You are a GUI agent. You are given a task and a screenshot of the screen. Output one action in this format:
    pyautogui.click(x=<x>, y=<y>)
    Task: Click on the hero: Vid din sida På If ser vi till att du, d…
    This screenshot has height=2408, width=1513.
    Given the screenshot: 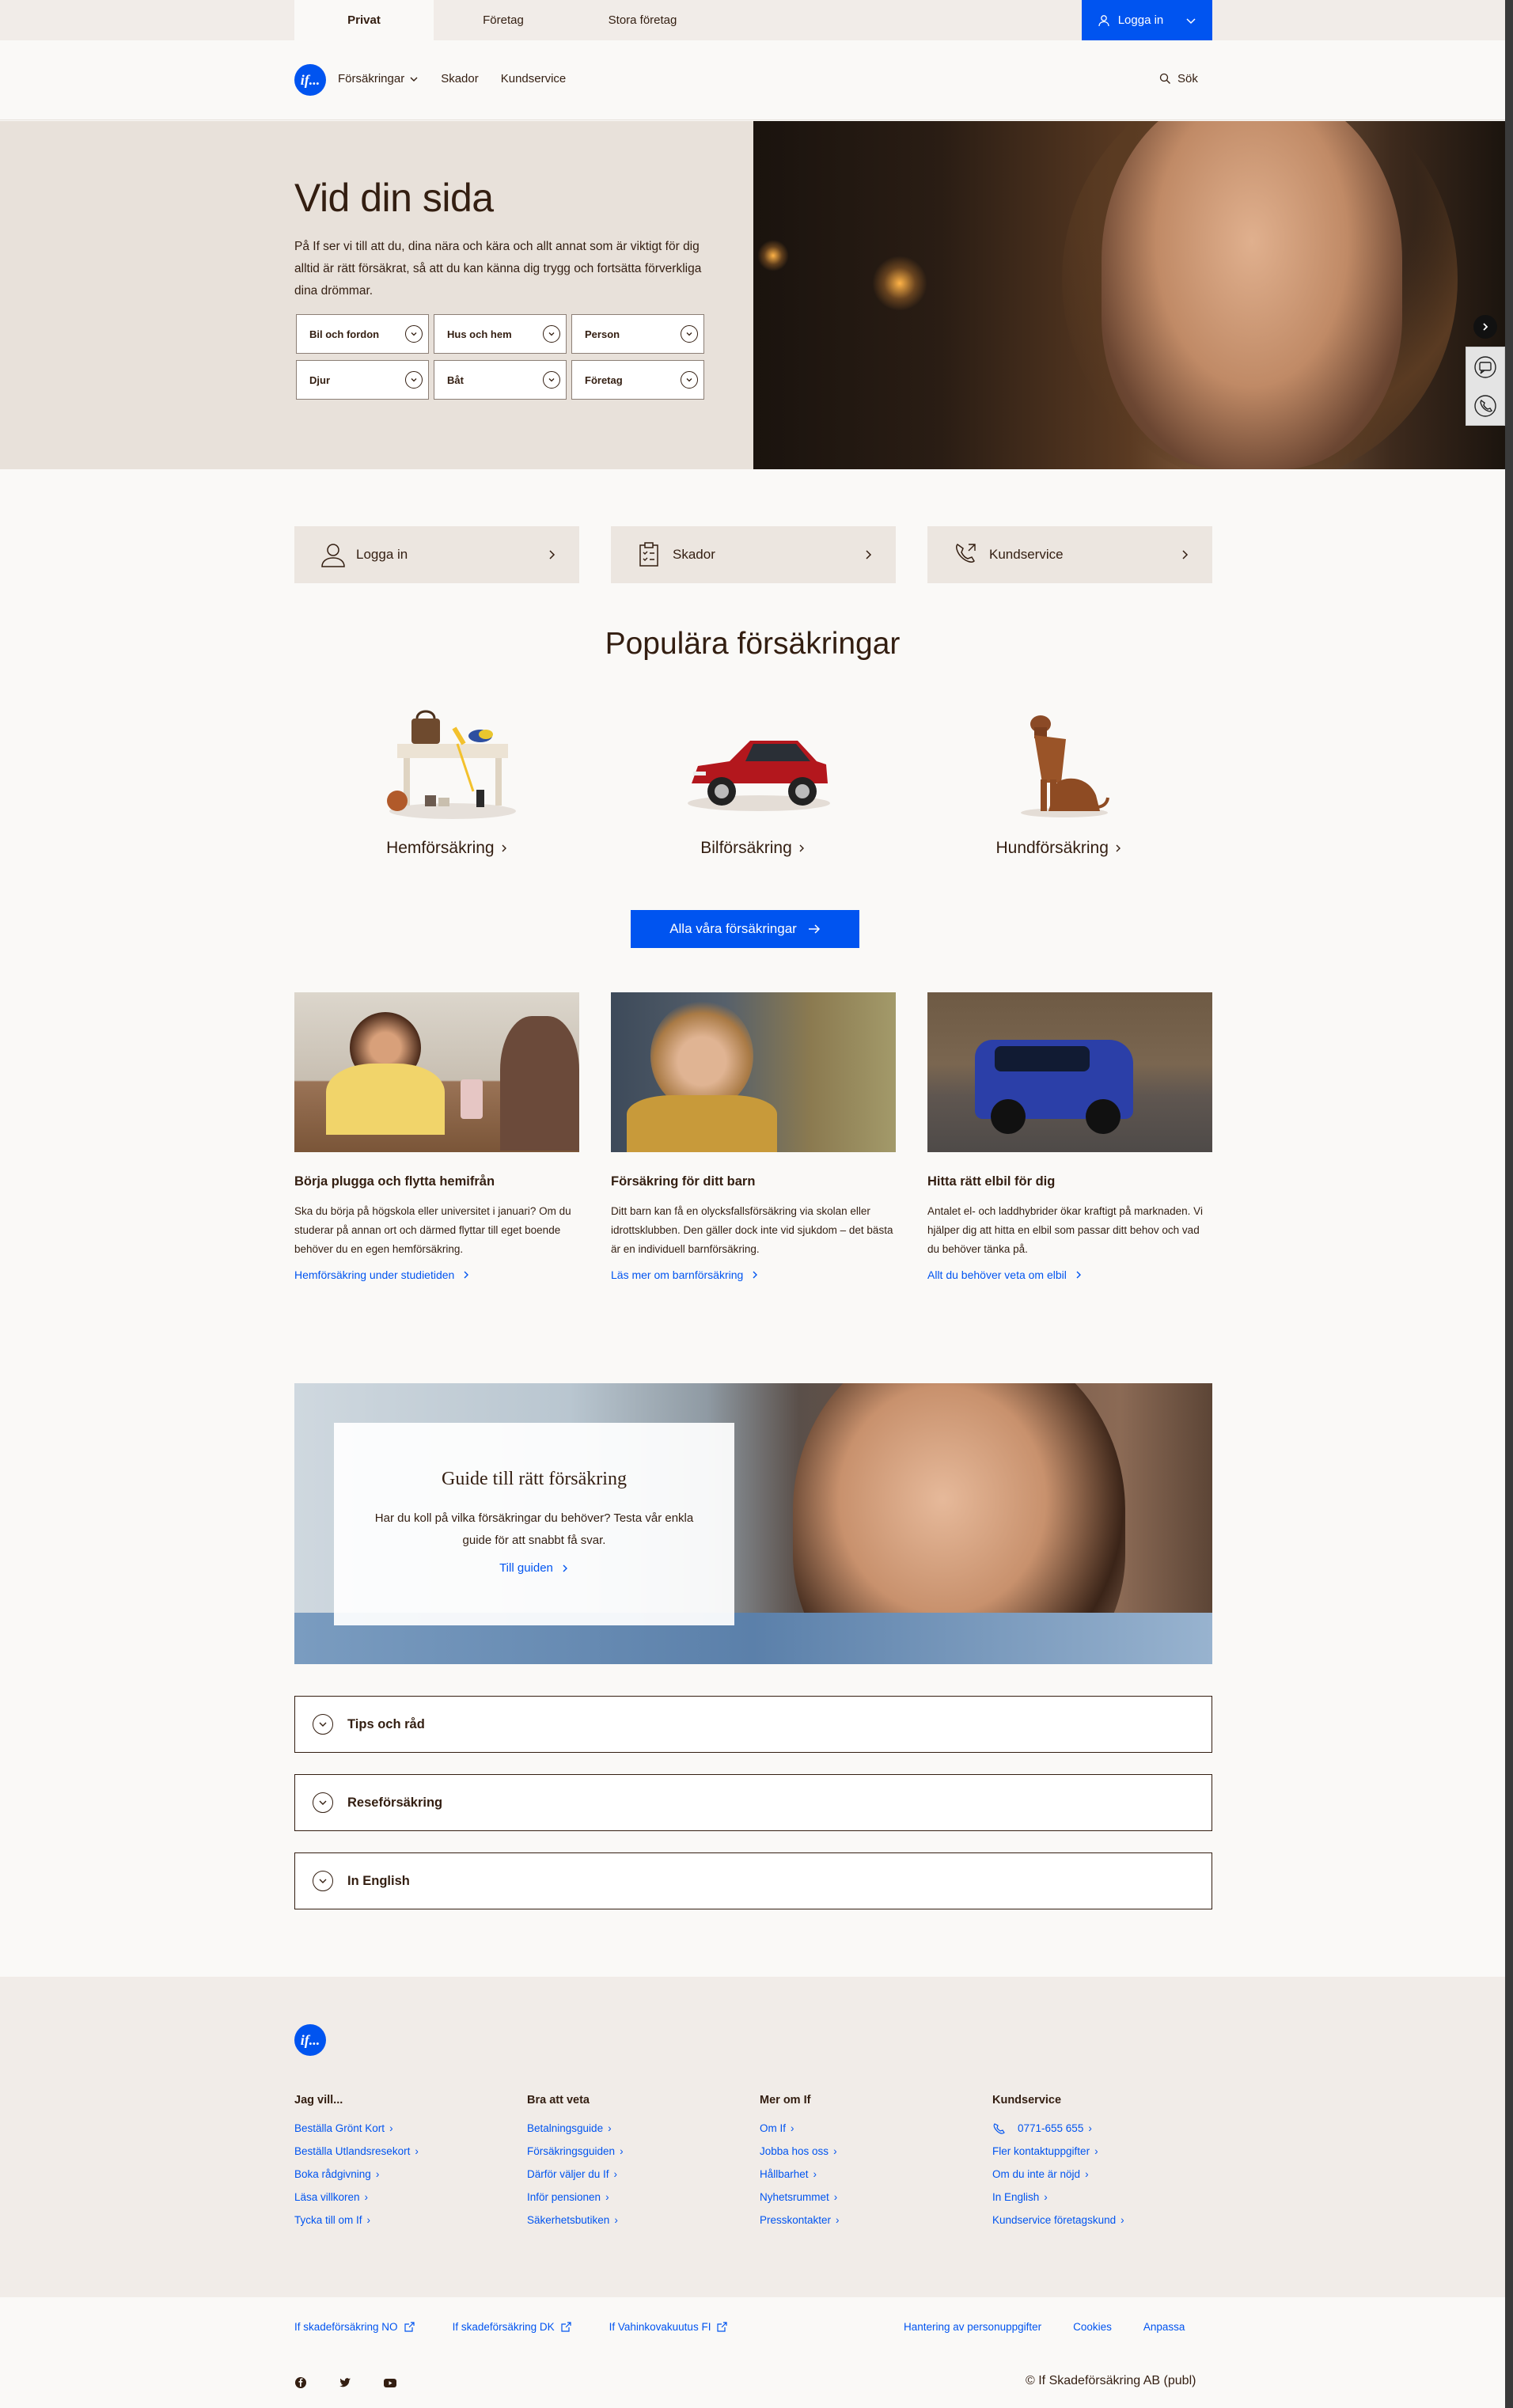 What is the action you would take?
    pyautogui.click(x=752, y=295)
    